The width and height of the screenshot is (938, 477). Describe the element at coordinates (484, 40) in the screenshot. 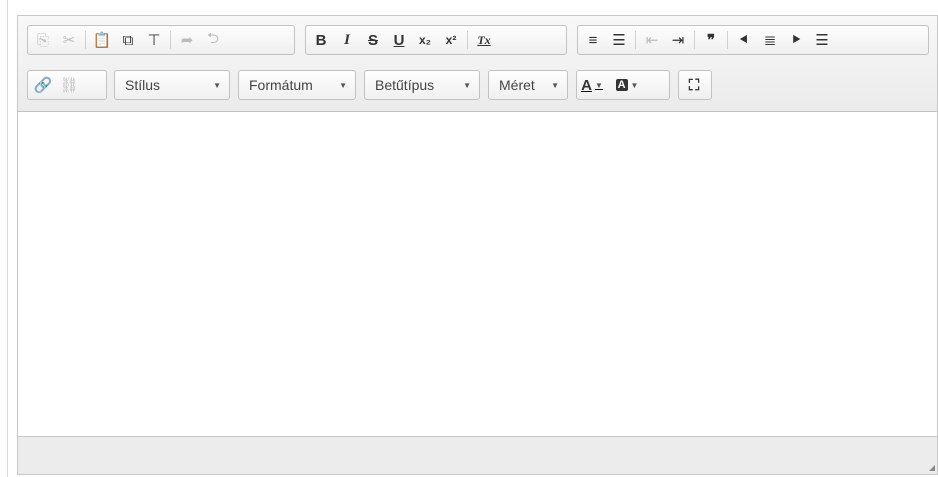

I see `remove-format-button: Tx` at that location.